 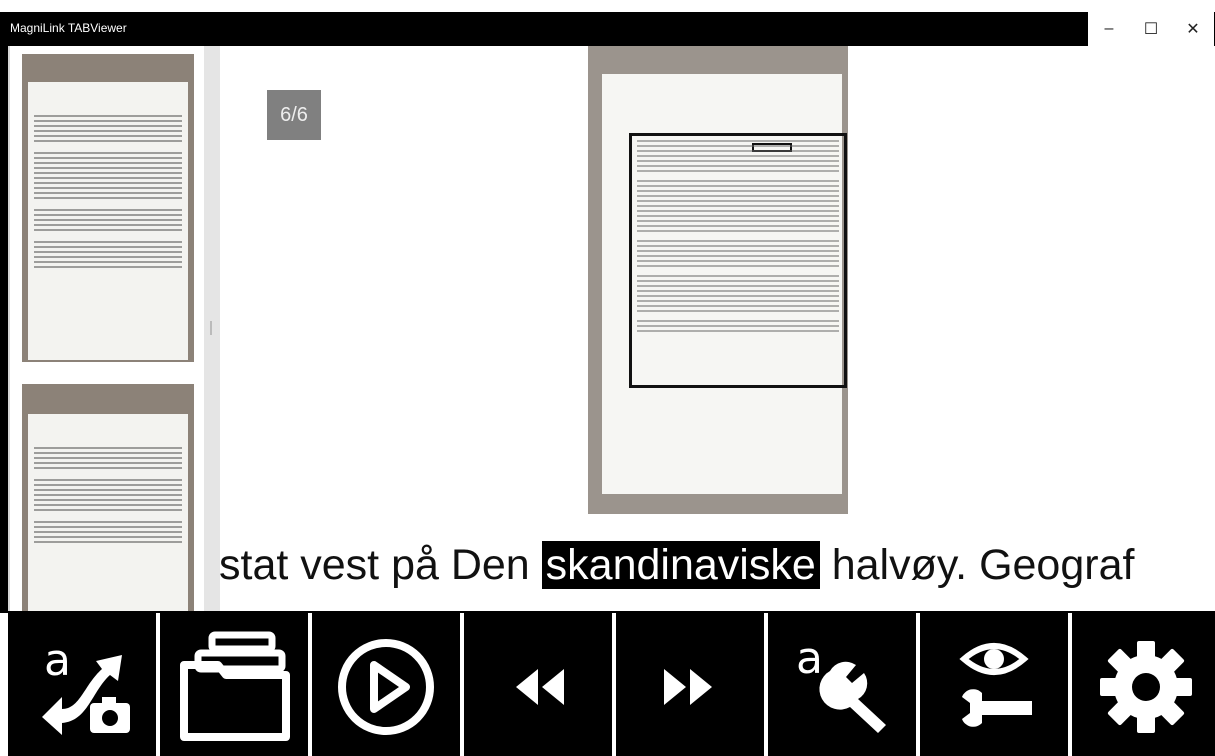 I want to click on open-folder-button, so click(x=234, y=684).